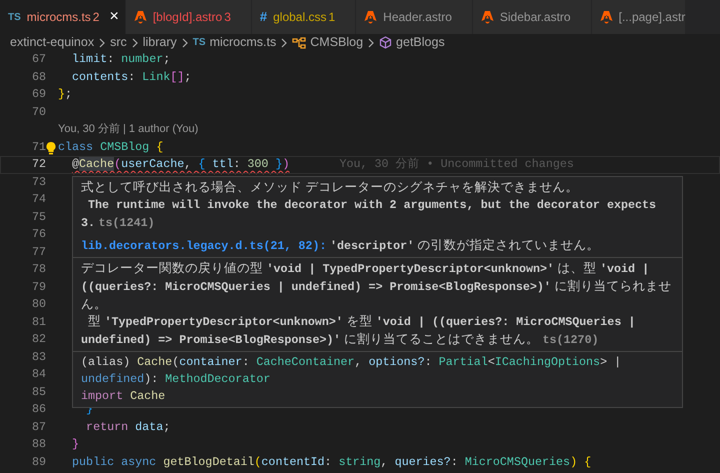  What do you see at coordinates (131, 77) in the screenshot?
I see `code-line: contents: Link[];` at bounding box center [131, 77].